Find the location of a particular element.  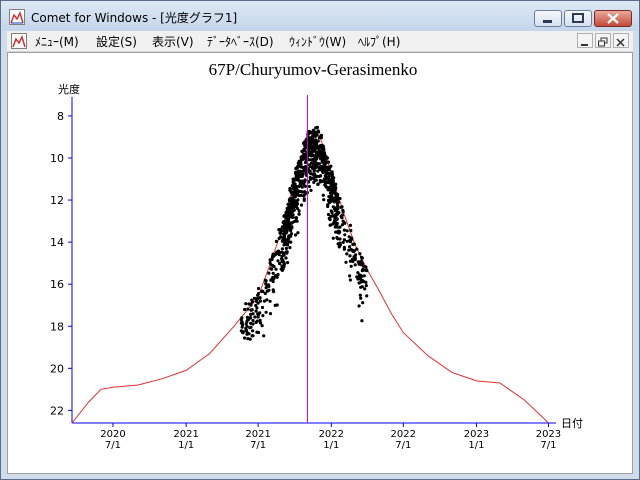

x-tick-label-year: 2021 is located at coordinates (185, 434).